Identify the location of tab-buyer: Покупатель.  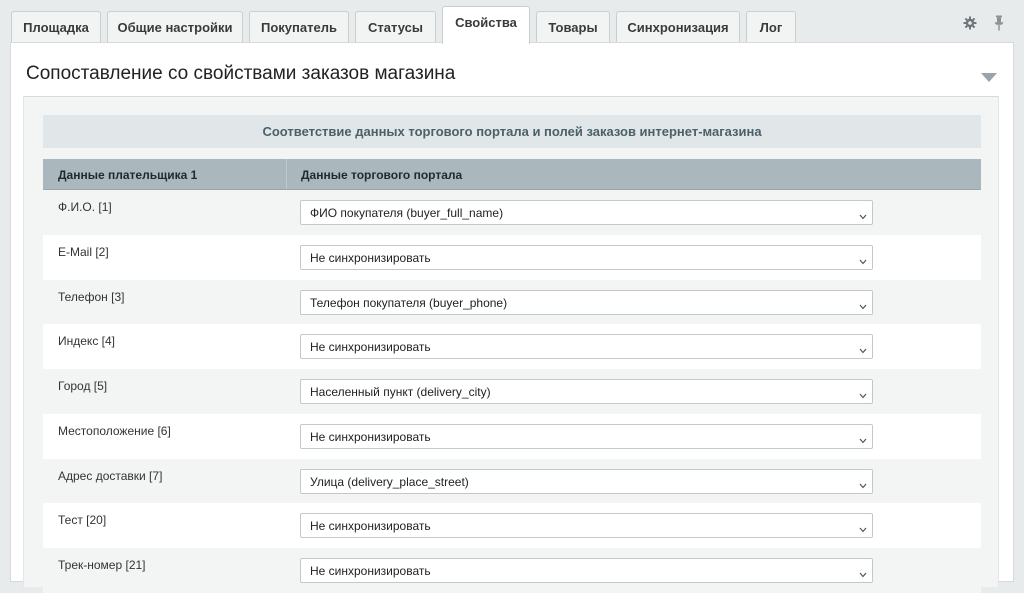
(299, 26).